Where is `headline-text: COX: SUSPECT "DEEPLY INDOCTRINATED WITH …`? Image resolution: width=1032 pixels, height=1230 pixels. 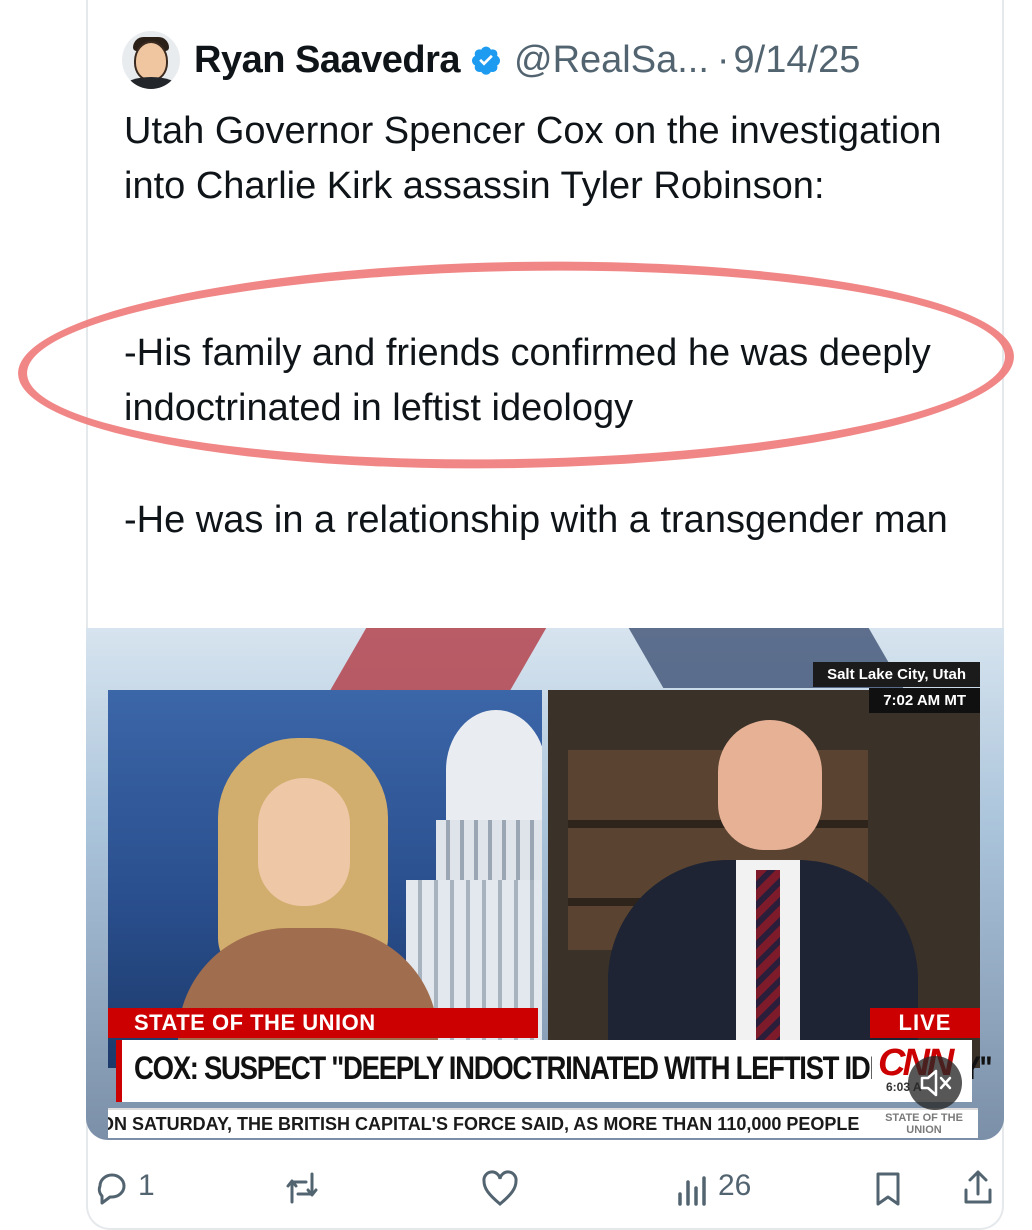 headline-text: COX: SUSPECT "DEEPLY INDOCTRINATED WITH … is located at coordinates (563, 1068).